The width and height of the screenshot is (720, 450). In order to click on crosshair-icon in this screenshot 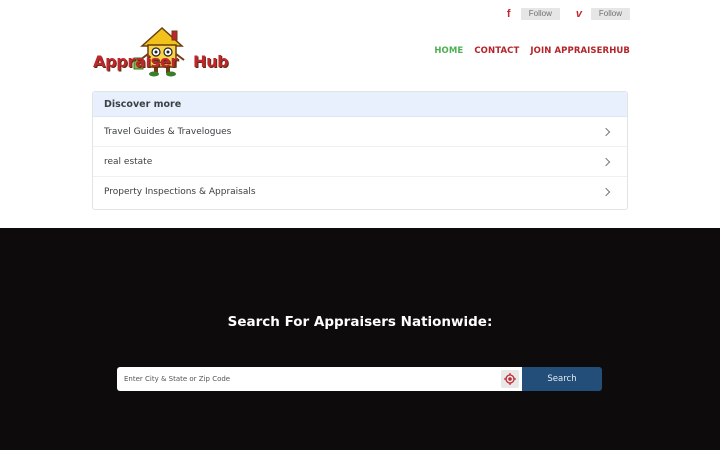, I will do `click(510, 379)`.